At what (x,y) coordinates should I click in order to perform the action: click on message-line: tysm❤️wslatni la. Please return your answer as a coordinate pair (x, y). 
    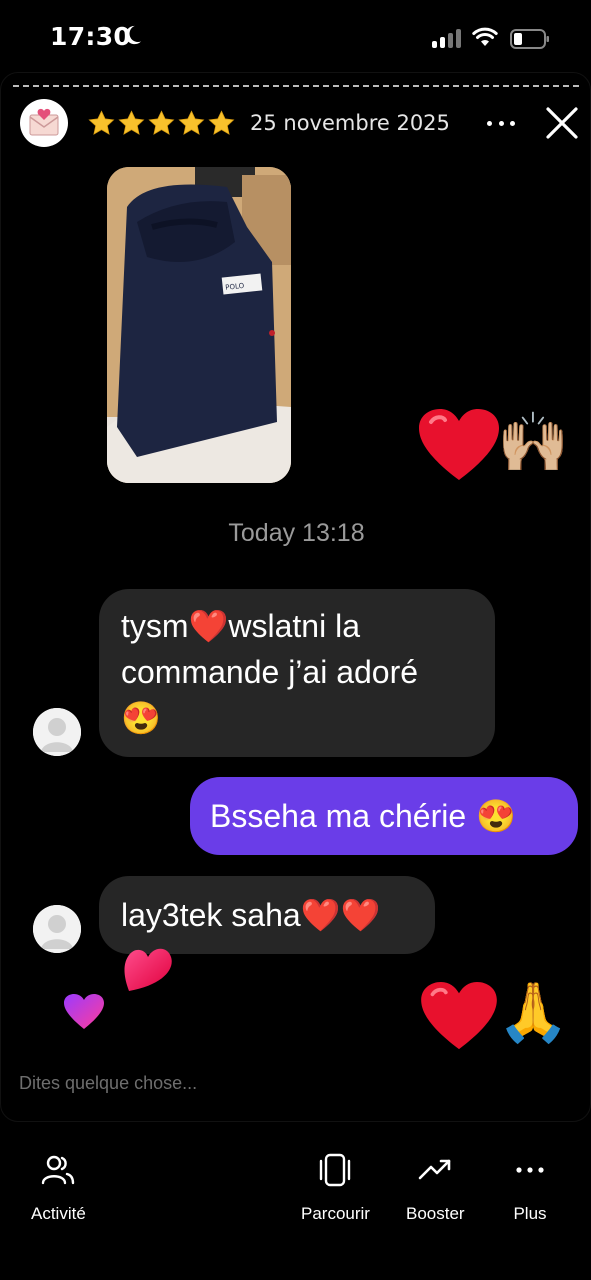
    Looking at the image, I should click on (240, 626).